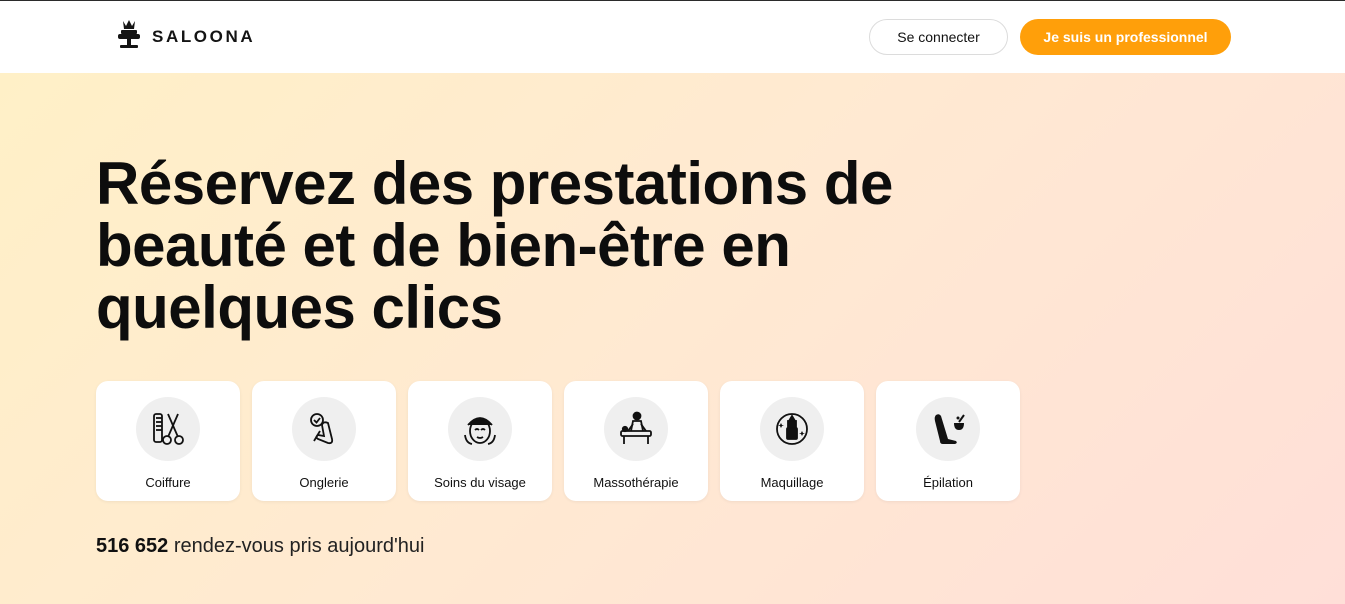 The width and height of the screenshot is (1345, 604). I want to click on lipstick-icon, so click(792, 429).